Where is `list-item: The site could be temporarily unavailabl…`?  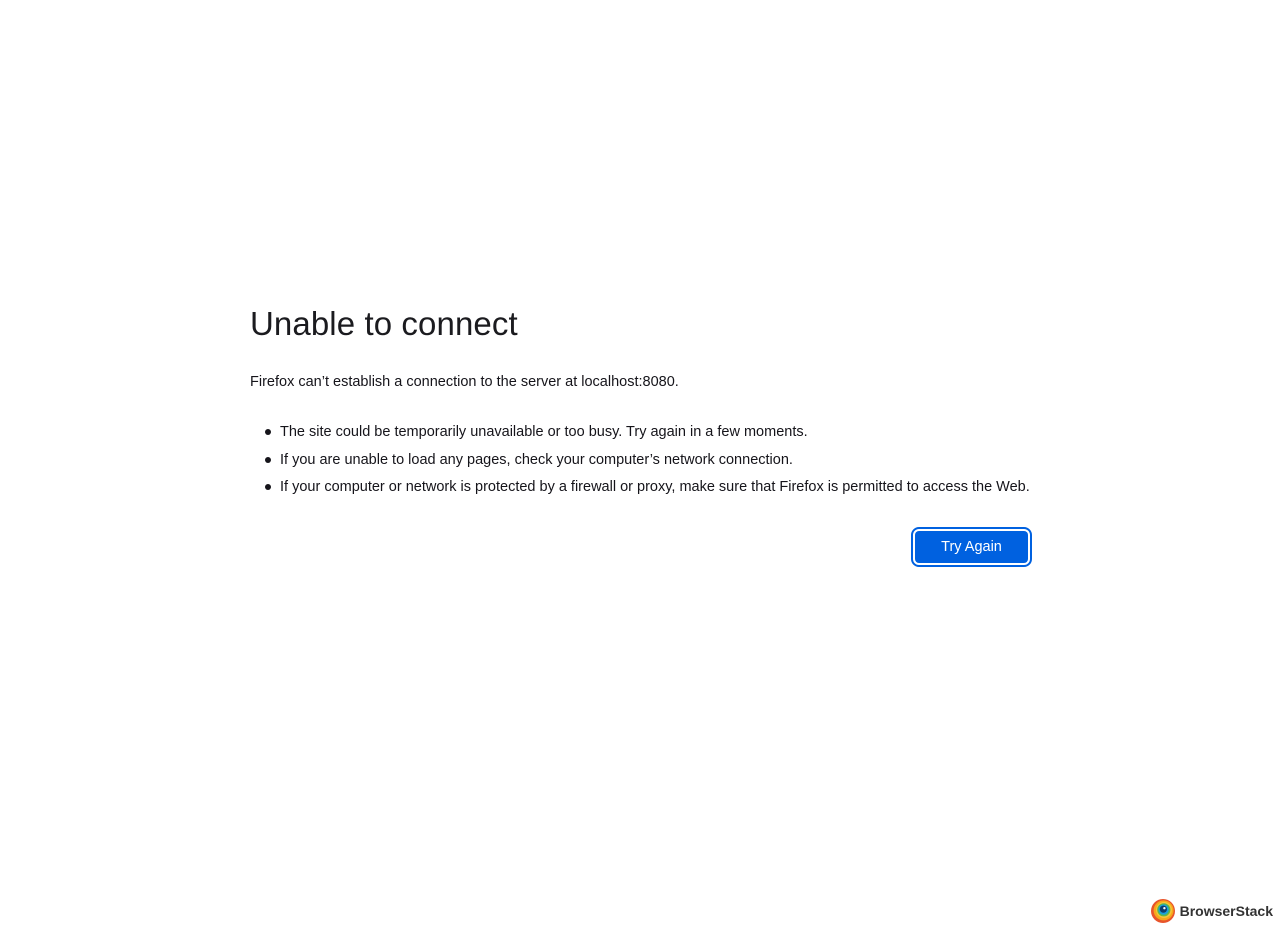 list-item: The site could be temporarily unavailabl… is located at coordinates (647, 432).